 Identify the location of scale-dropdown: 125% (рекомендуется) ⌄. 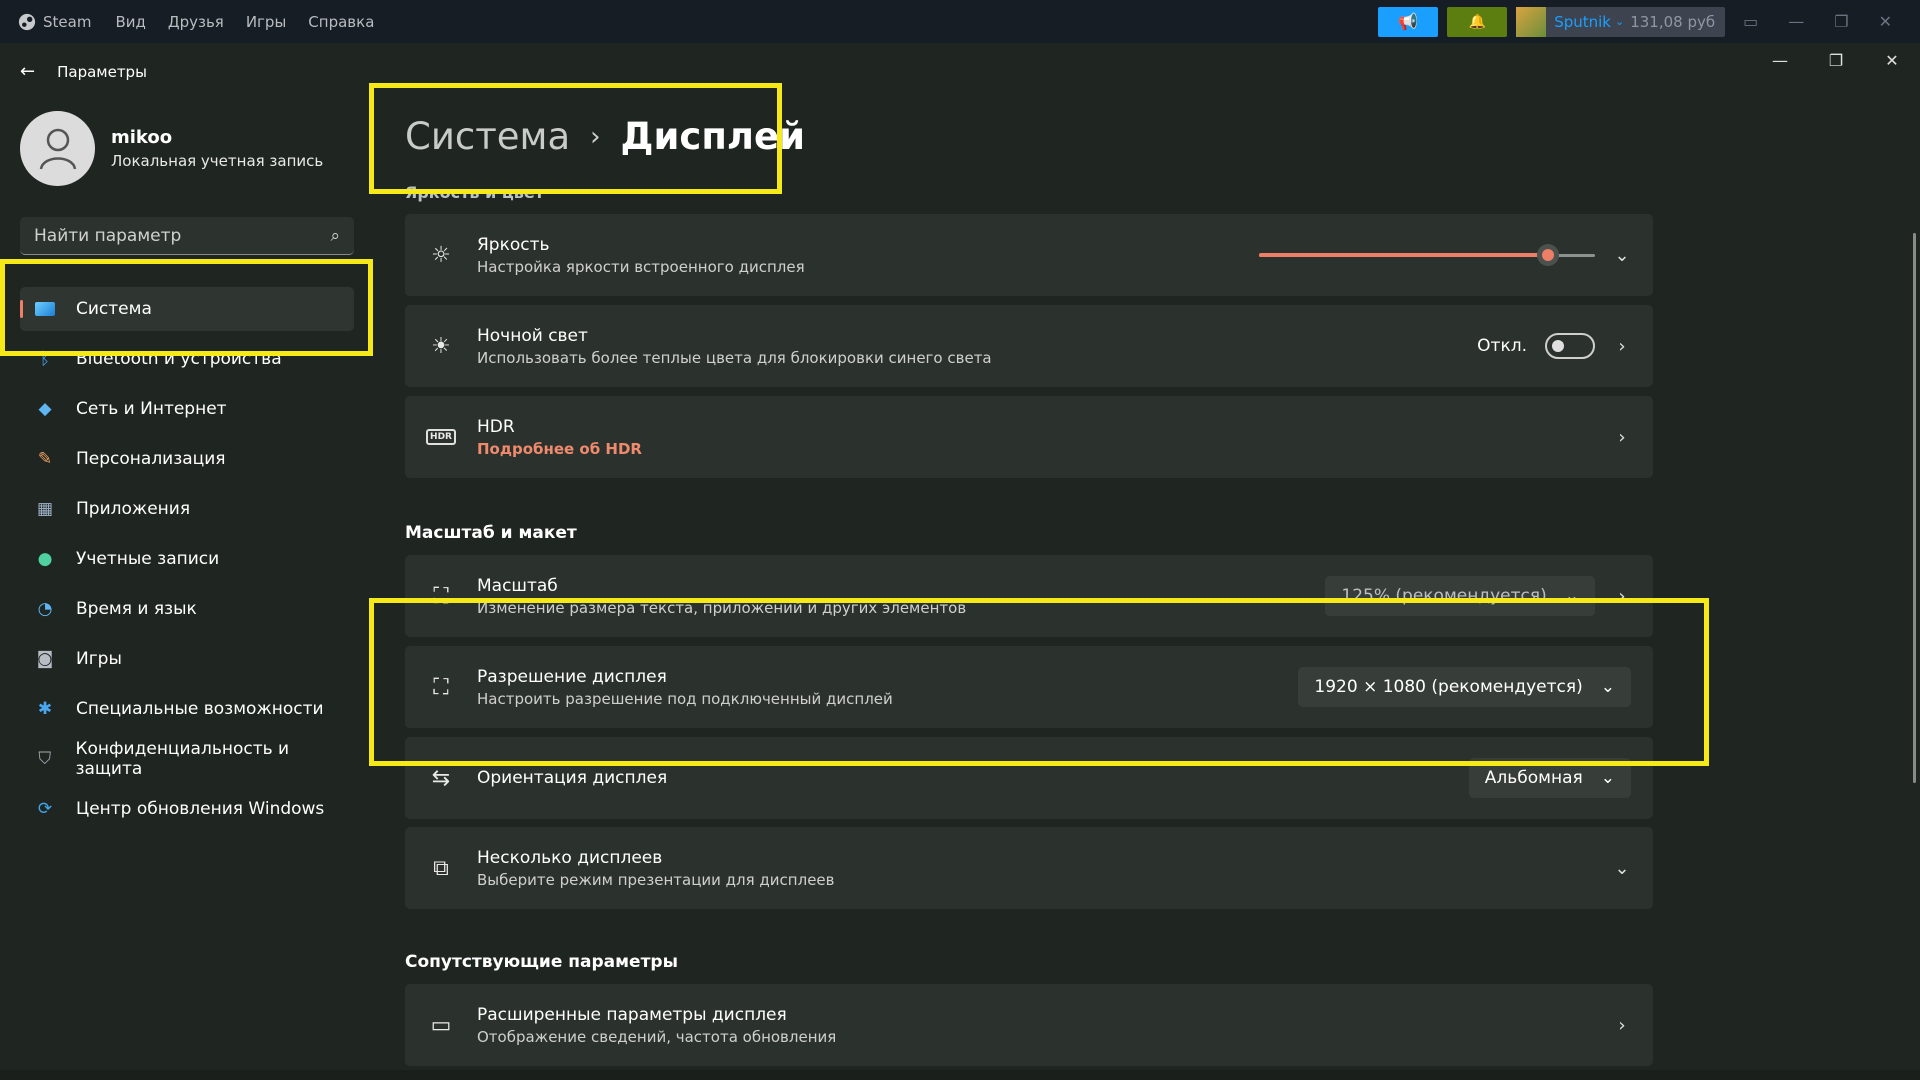
(1460, 596).